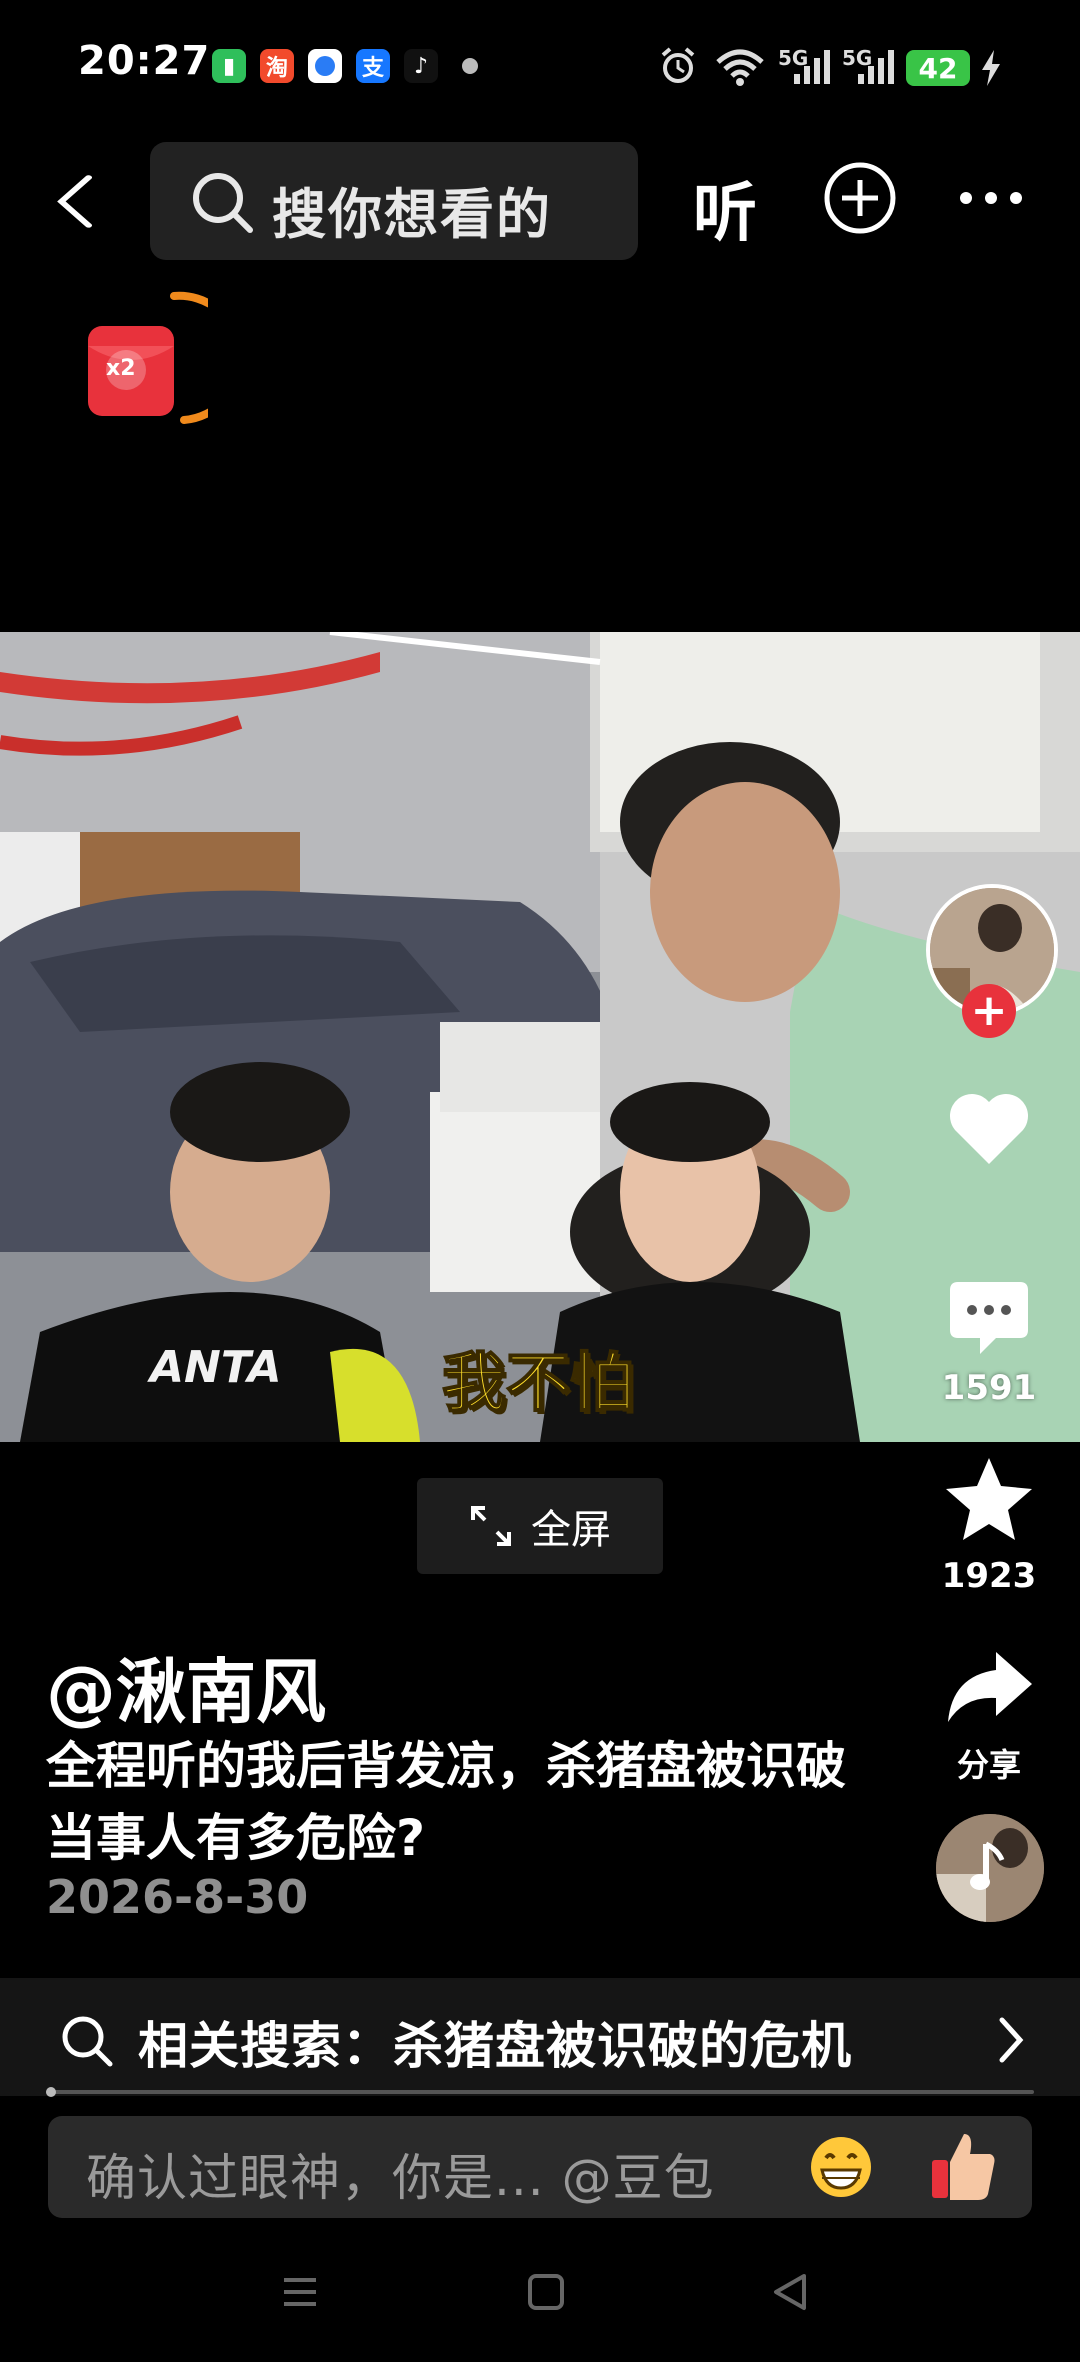  I want to click on tiktok-app-icon: ♪, so click(421, 66).